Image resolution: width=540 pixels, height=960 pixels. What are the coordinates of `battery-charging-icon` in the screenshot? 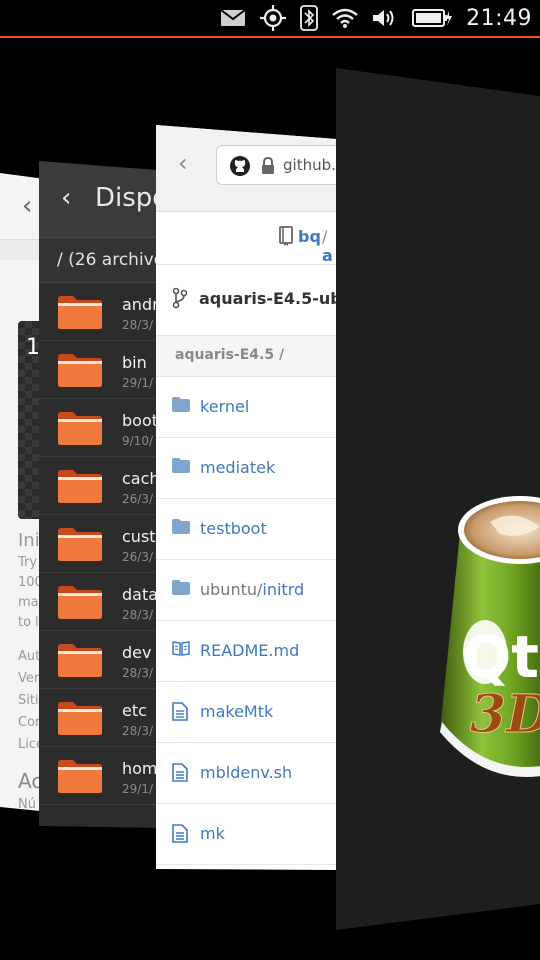 It's located at (432, 18).